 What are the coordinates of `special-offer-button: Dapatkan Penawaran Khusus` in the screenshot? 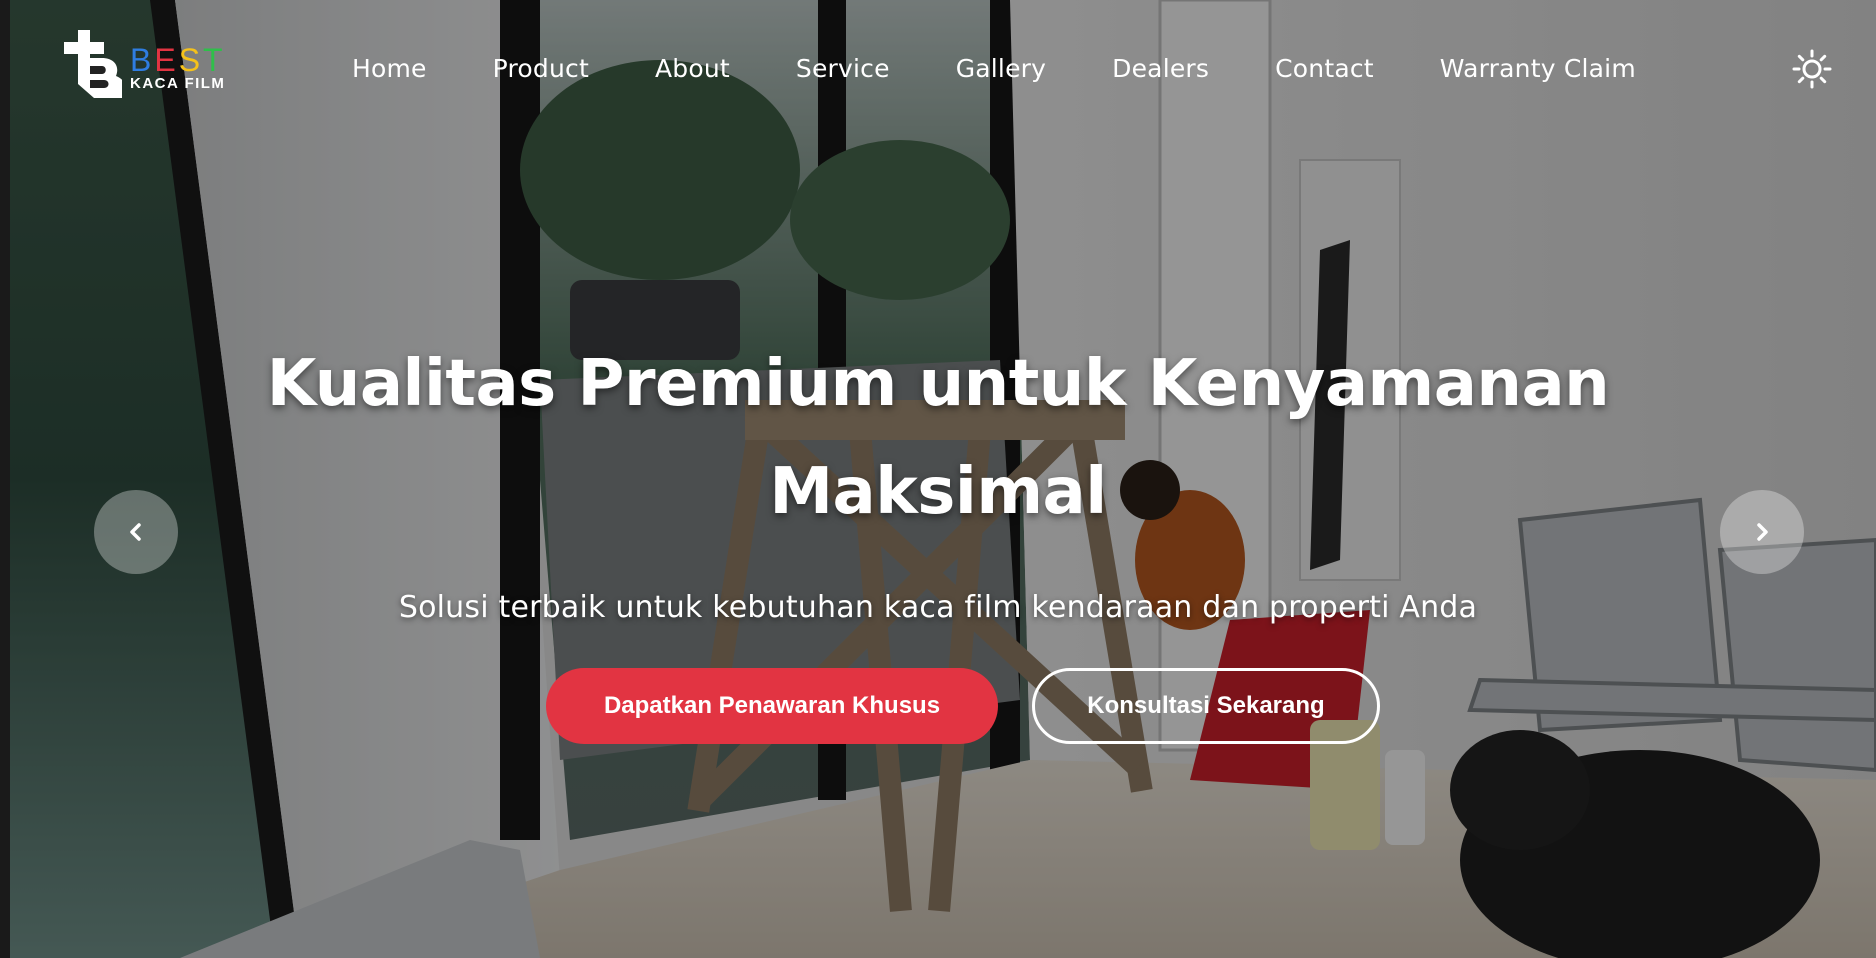 It's located at (772, 706).